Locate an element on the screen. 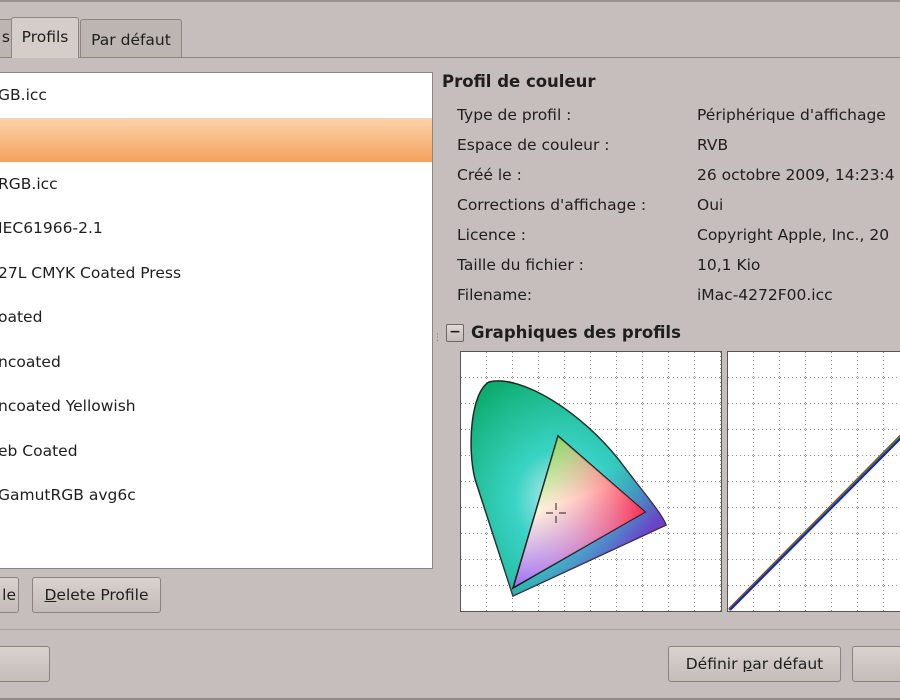 Image resolution: width=900 pixels, height=700 pixels. info-value: RVB is located at coordinates (713, 145).